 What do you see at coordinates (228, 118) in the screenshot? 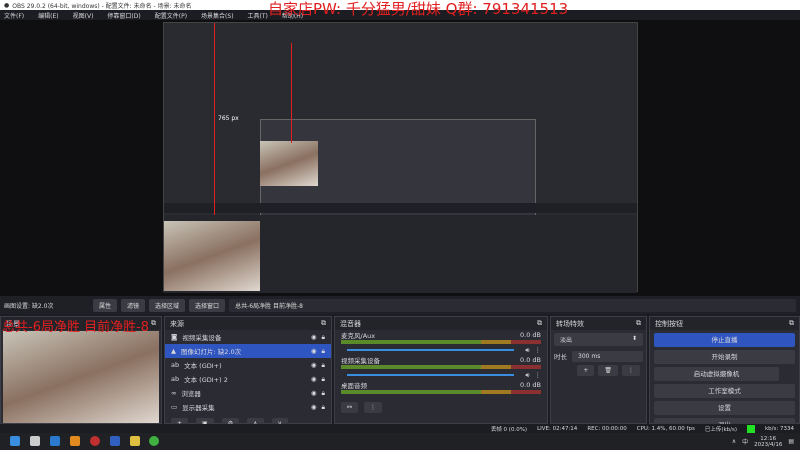
I see `measure-label: 765 px` at bounding box center [228, 118].